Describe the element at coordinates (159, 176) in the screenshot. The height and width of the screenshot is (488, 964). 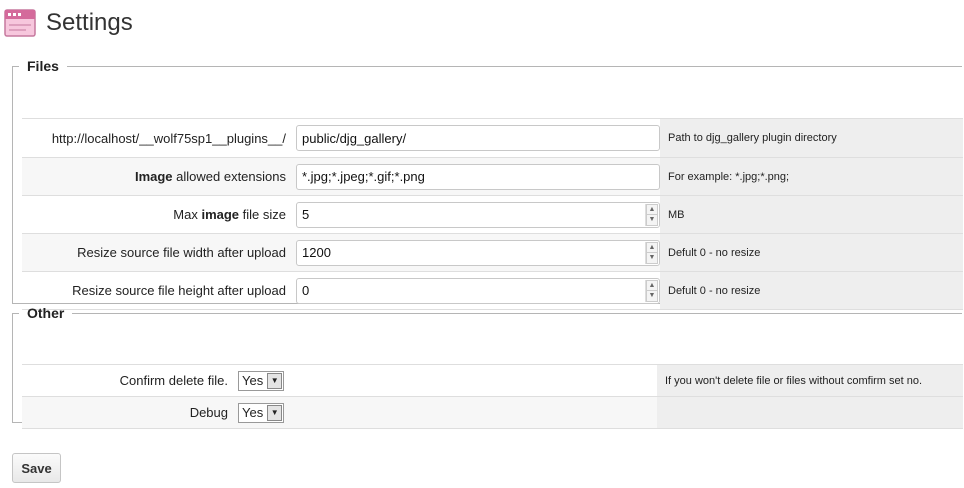
I see `allowed-extensions-label: Image allowed extensions` at that location.